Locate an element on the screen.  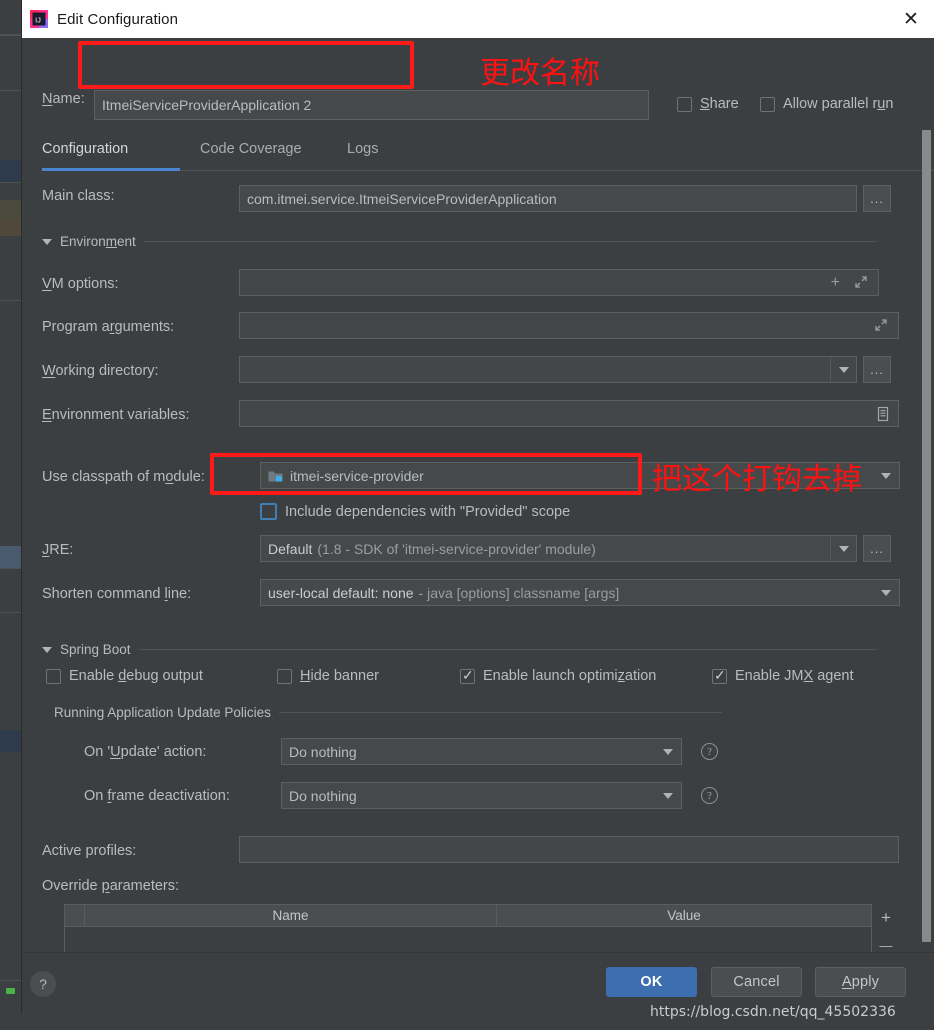
override-parameters-label-wrap: Override parameters: is located at coordinates (110, 886).